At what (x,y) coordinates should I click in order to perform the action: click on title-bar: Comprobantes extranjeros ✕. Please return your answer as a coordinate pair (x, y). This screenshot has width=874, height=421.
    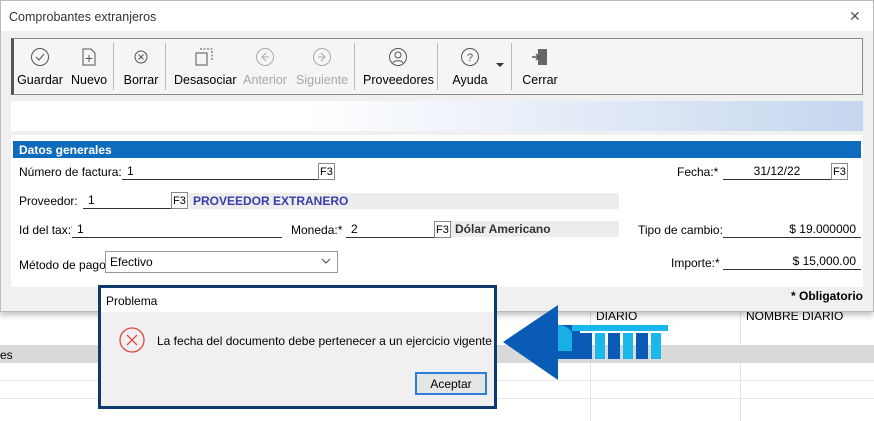
    Looking at the image, I should click on (437, 16).